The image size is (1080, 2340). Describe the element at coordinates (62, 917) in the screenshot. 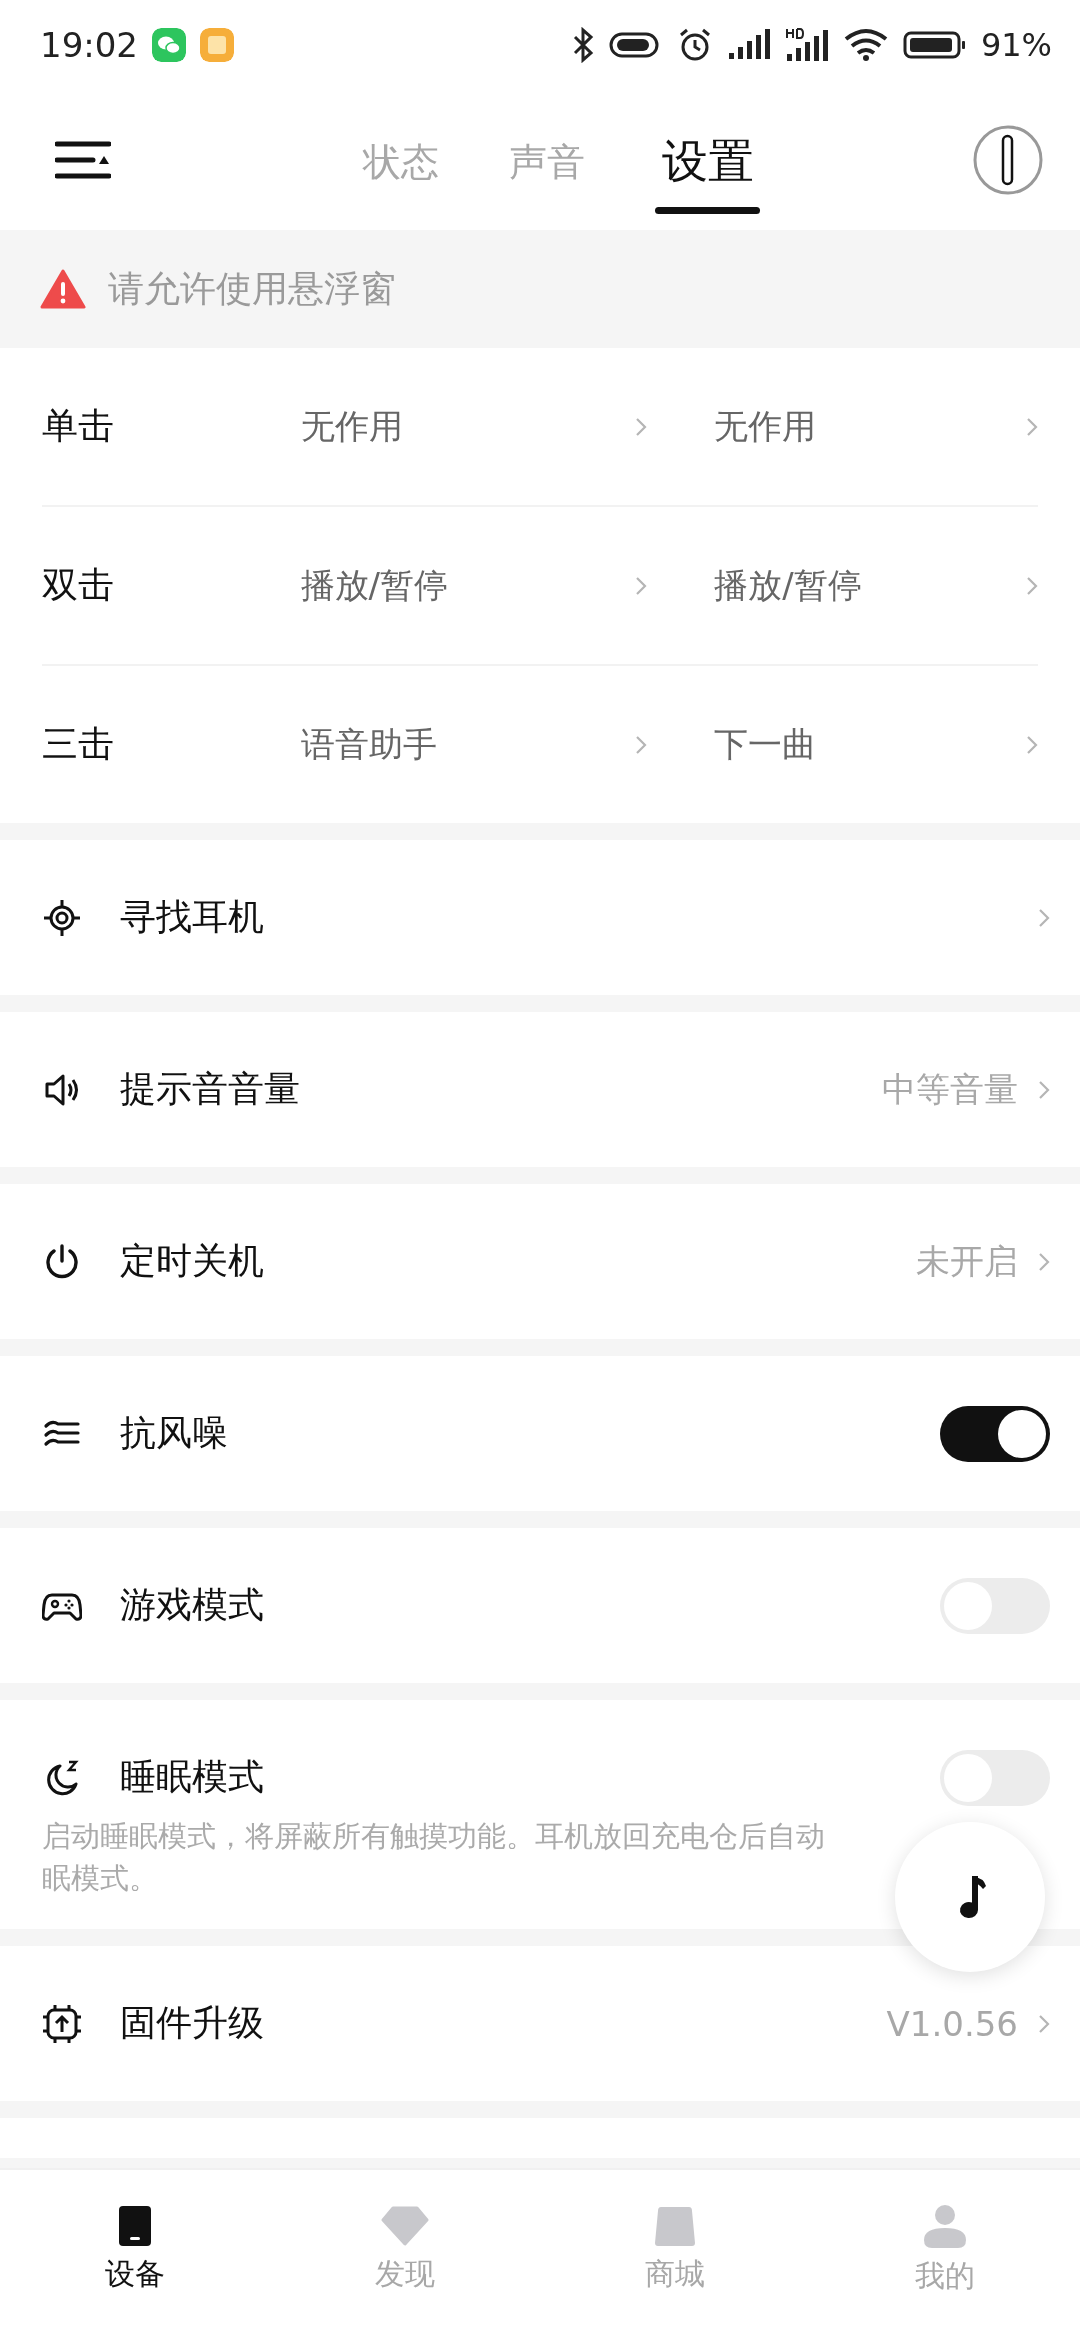

I see `target-icon` at that location.